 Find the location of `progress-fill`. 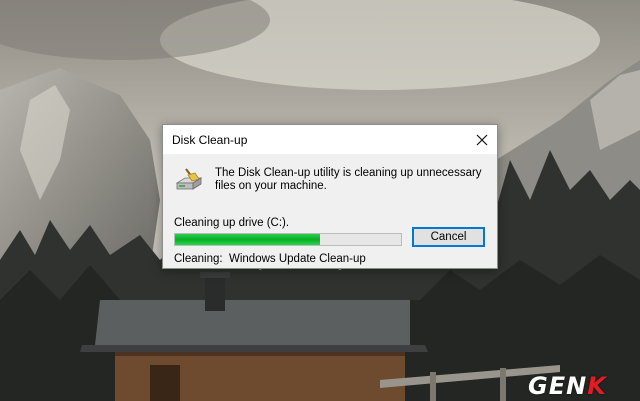

progress-fill is located at coordinates (247, 239).